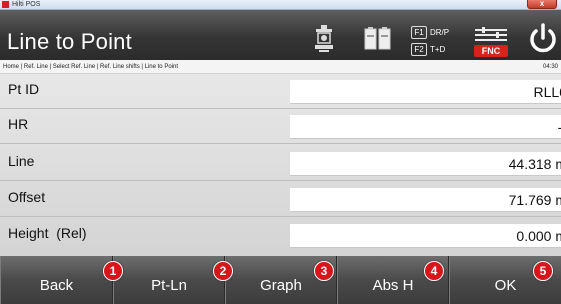 The height and width of the screenshot is (304, 561). I want to click on f1-key-label: F1, so click(419, 32).